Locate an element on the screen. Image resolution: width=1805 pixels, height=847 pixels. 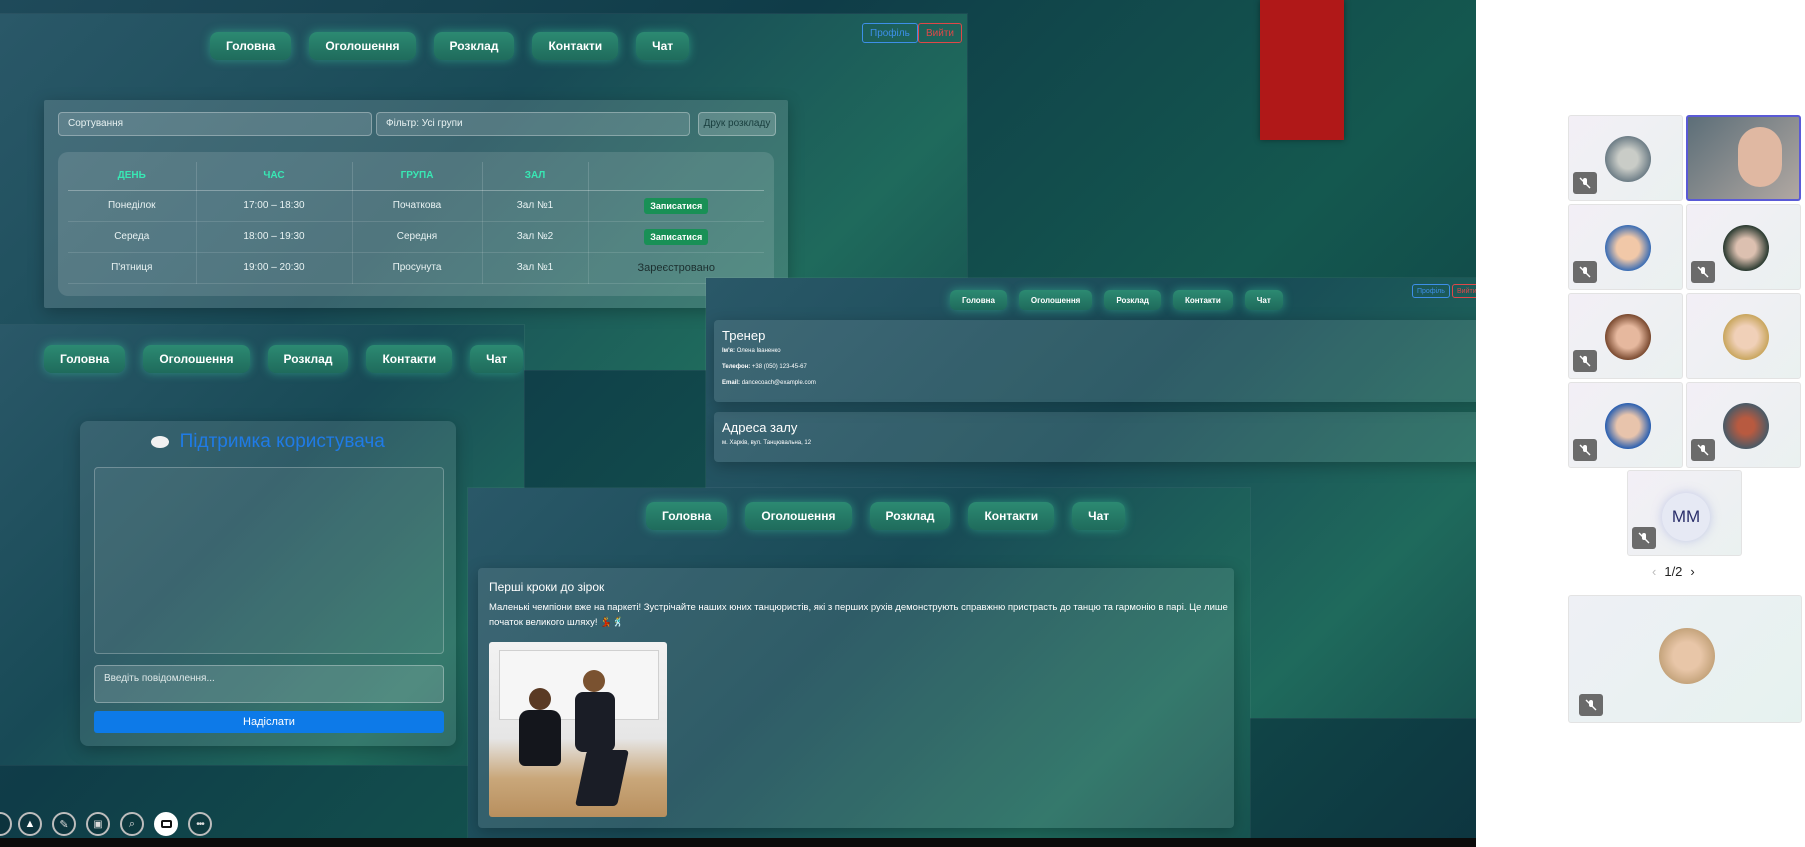
coach-name: Ім'я: Олена Іваненко is located at coordinates (751, 351).